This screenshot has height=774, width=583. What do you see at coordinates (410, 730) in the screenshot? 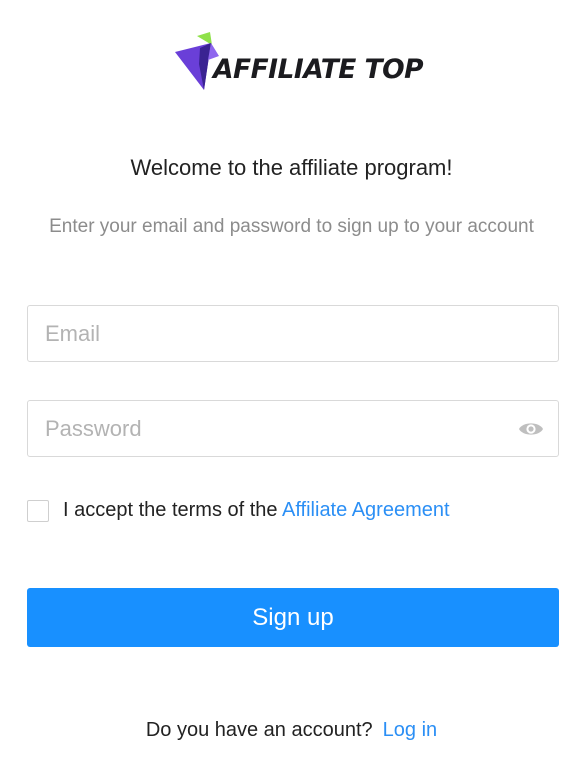
I see `log-in-link: Log in` at bounding box center [410, 730].